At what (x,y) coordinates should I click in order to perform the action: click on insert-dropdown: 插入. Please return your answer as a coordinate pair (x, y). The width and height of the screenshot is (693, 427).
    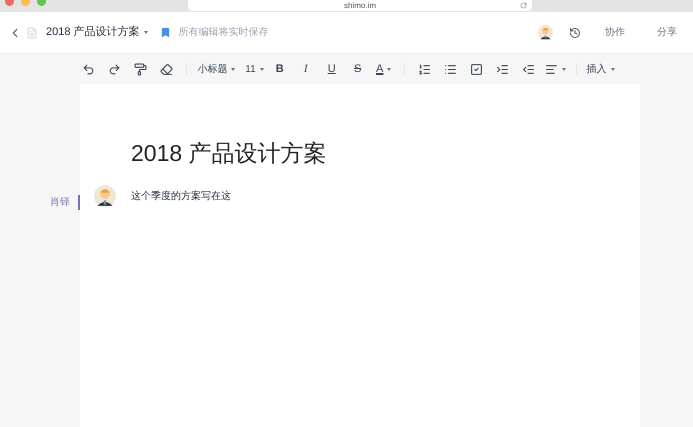
    Looking at the image, I should click on (600, 69).